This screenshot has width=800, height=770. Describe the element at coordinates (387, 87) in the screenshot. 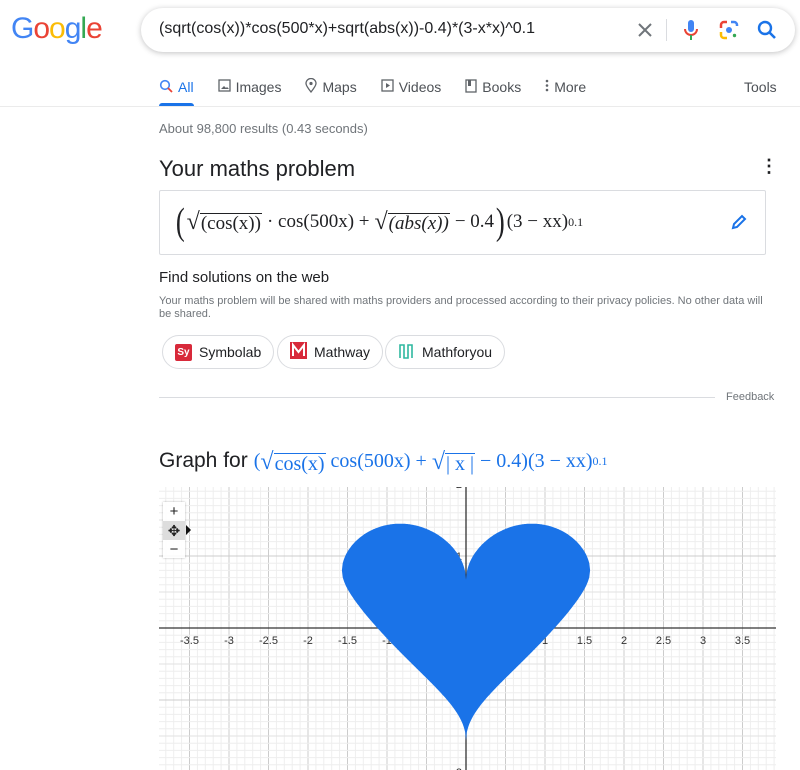

I see `play-icon` at that location.